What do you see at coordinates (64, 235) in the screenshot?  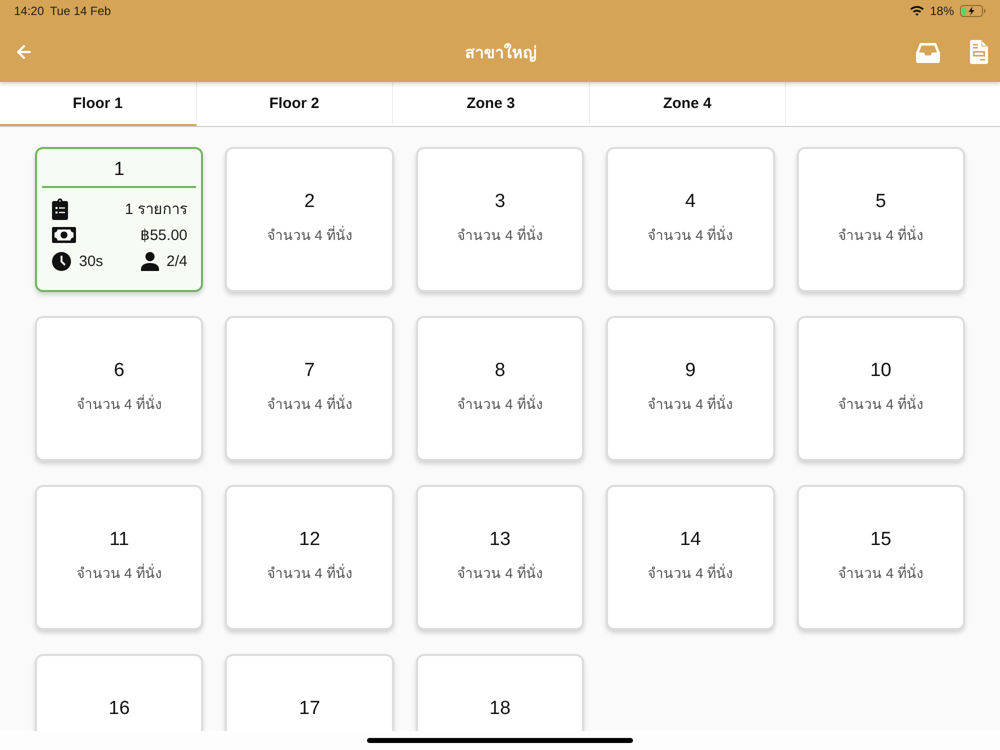 I see `banknote-icon` at bounding box center [64, 235].